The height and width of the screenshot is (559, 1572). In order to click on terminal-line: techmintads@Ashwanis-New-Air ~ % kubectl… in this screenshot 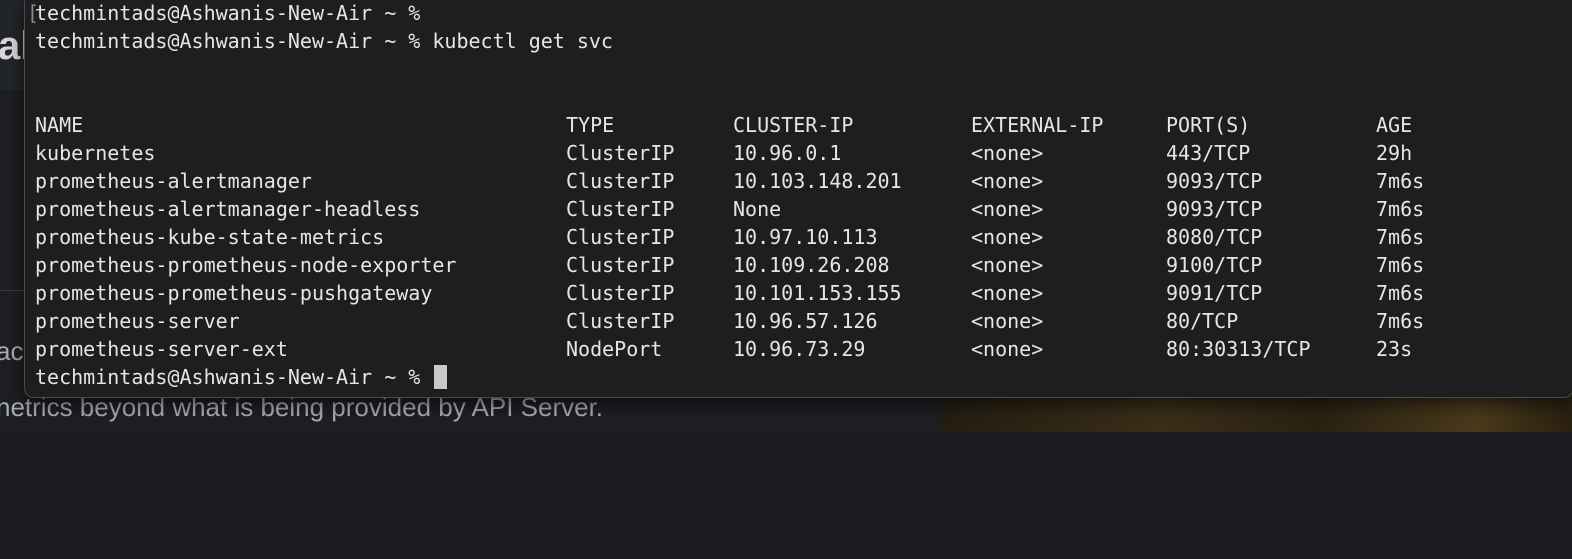, I will do `click(324, 41)`.